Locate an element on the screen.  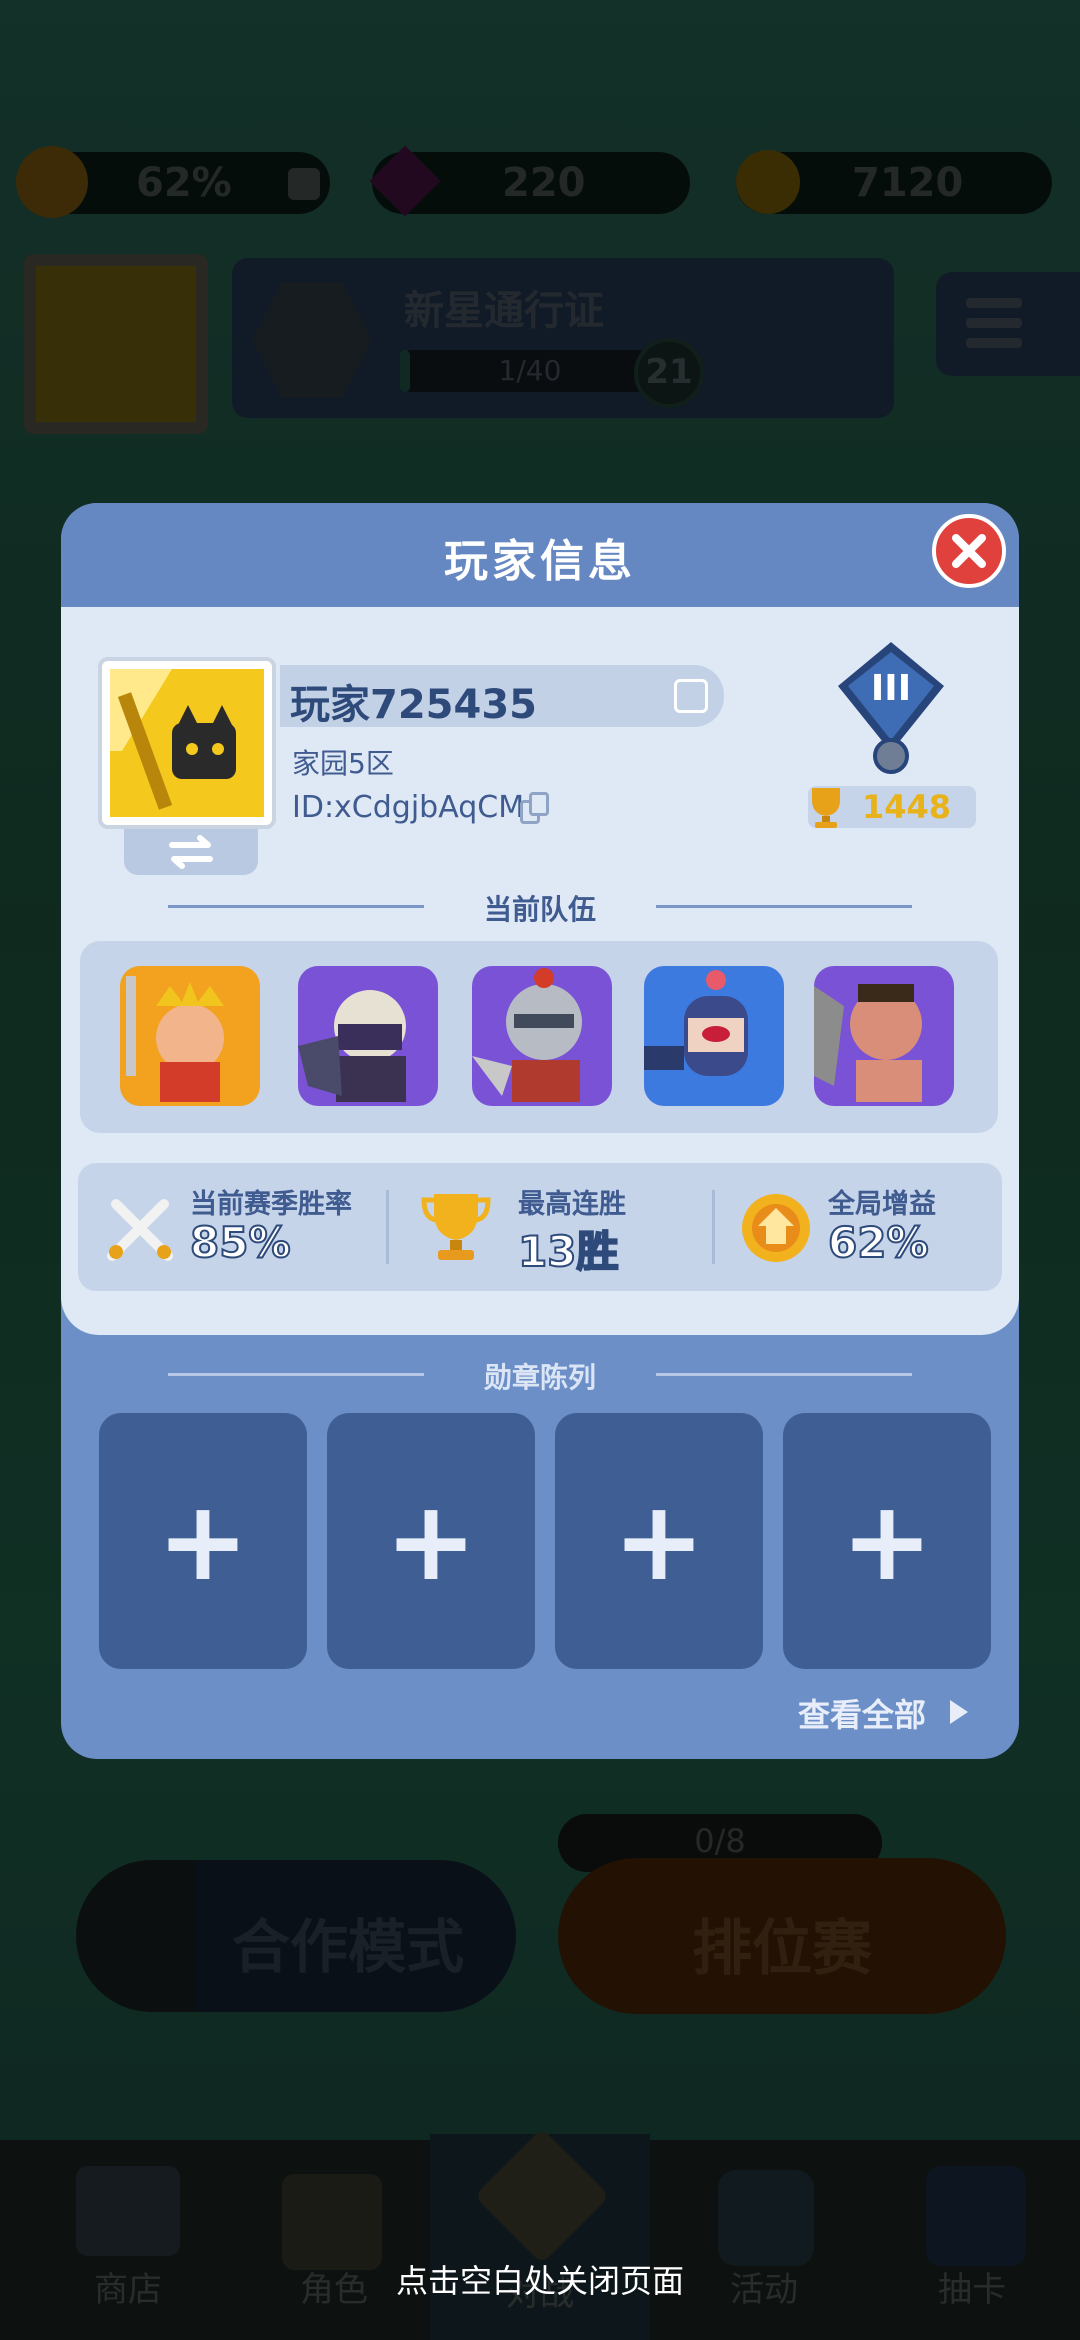
armored-knight-hero-icon is located at coordinates (527, 1035).